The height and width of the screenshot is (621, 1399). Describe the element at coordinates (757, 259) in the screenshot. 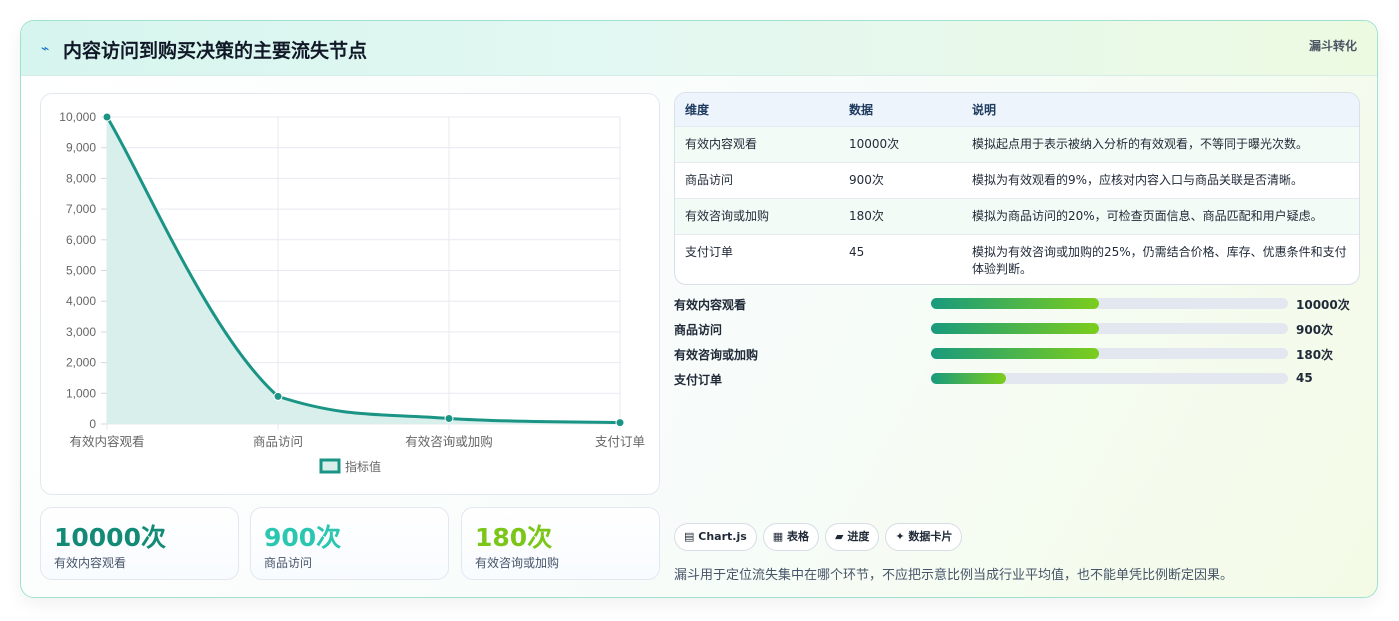

I see `table-cell-dimension: 支付订单` at that location.